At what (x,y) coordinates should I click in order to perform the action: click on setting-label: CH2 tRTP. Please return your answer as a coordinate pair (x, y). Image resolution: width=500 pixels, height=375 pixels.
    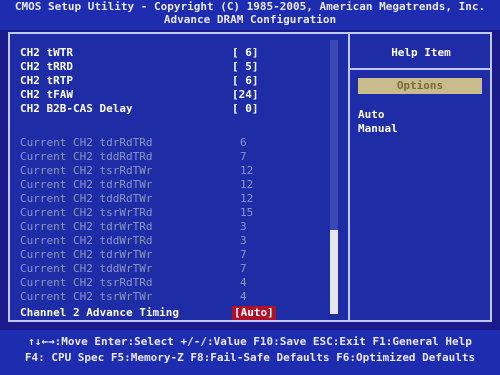
    Looking at the image, I should click on (46, 80).